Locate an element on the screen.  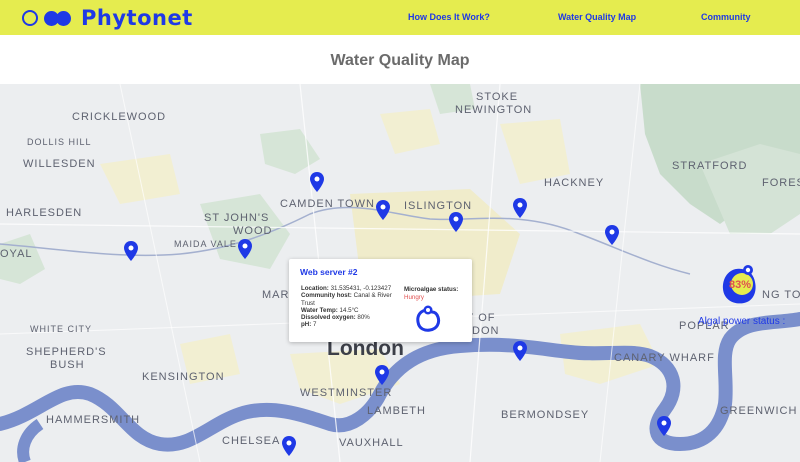
map-label-hammersmith: HAMMERSMITH is located at coordinates (93, 420).